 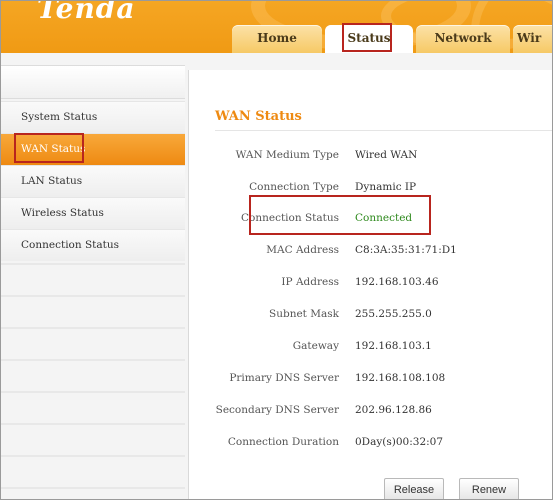 I want to click on row-value: 192.168.103.1, so click(x=393, y=346).